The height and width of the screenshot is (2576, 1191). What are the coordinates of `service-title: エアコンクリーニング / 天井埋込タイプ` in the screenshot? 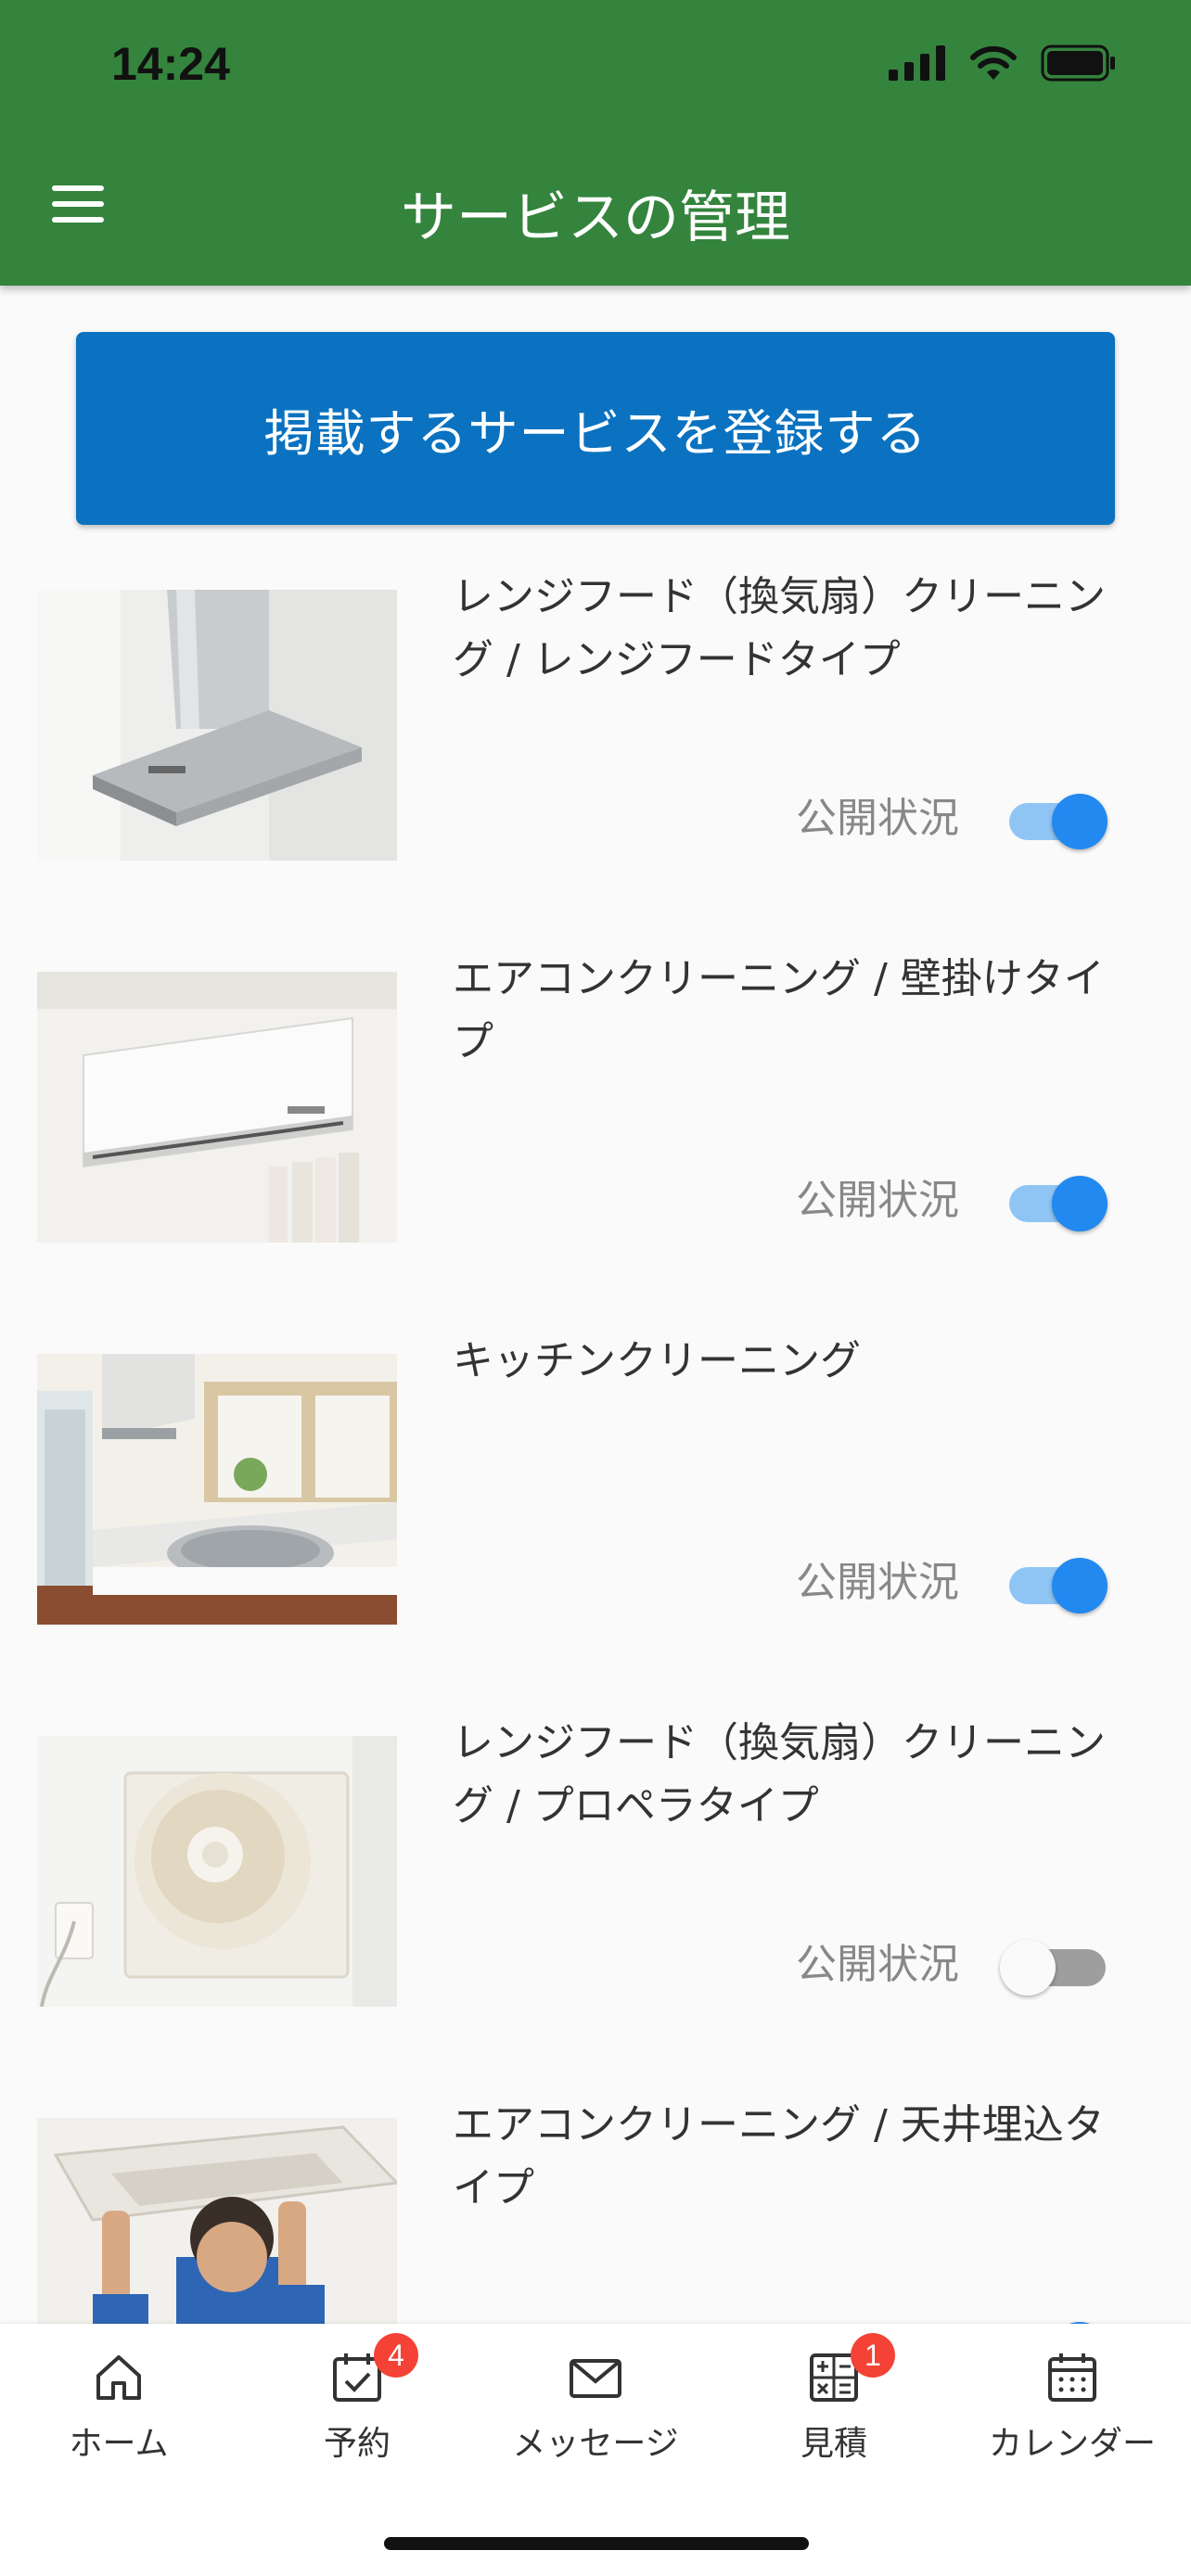 It's located at (779, 2156).